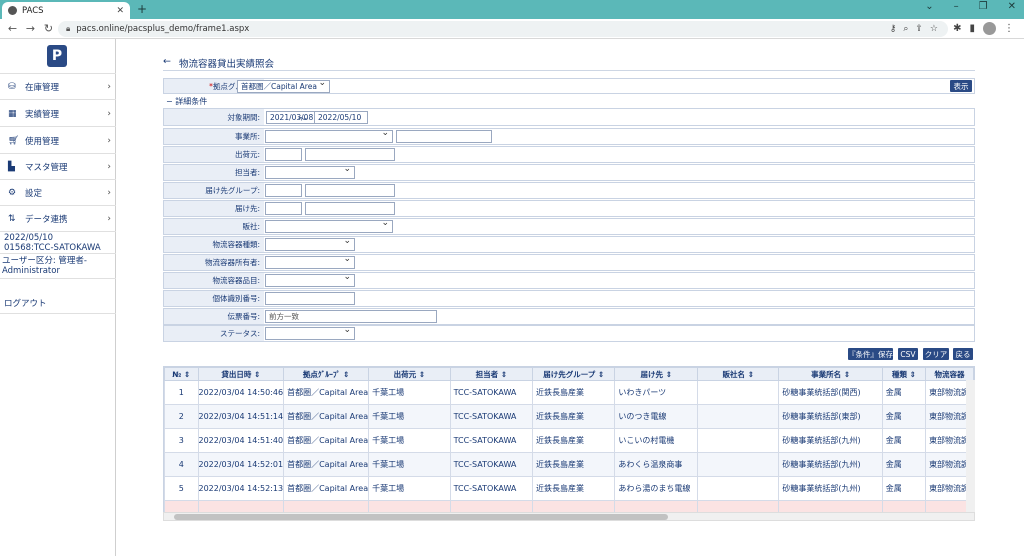 The image size is (1024, 556). What do you see at coordinates (574, 440) in the screenshot?
I see `table-cell: 近鉄長島産業` at bounding box center [574, 440].